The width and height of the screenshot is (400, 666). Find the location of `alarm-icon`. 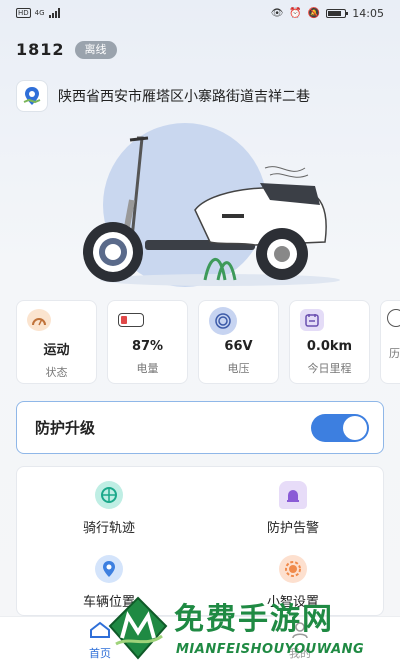

alarm-icon is located at coordinates (293, 495).